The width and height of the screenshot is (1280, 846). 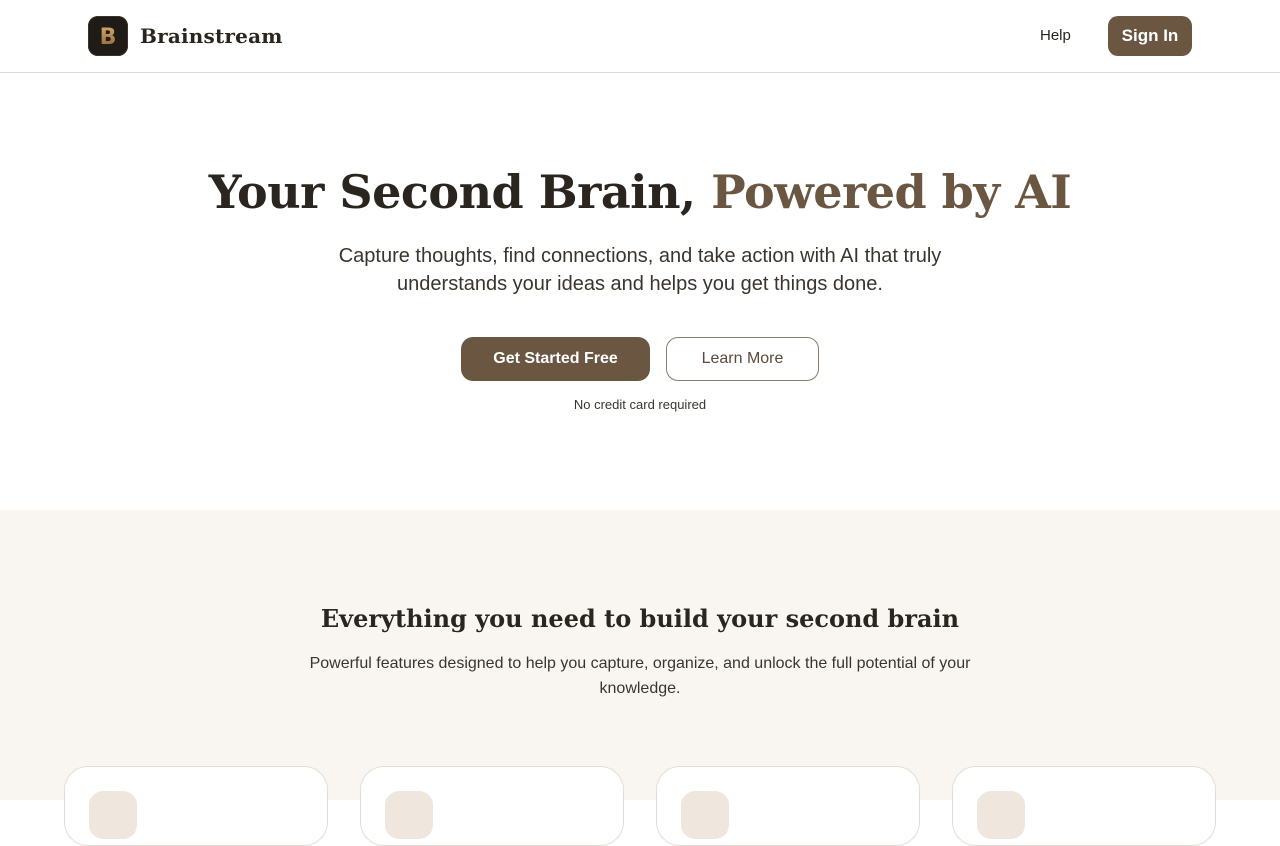 What do you see at coordinates (460, 192) in the screenshot?
I see `hero-title-main: Your Second Brain,` at bounding box center [460, 192].